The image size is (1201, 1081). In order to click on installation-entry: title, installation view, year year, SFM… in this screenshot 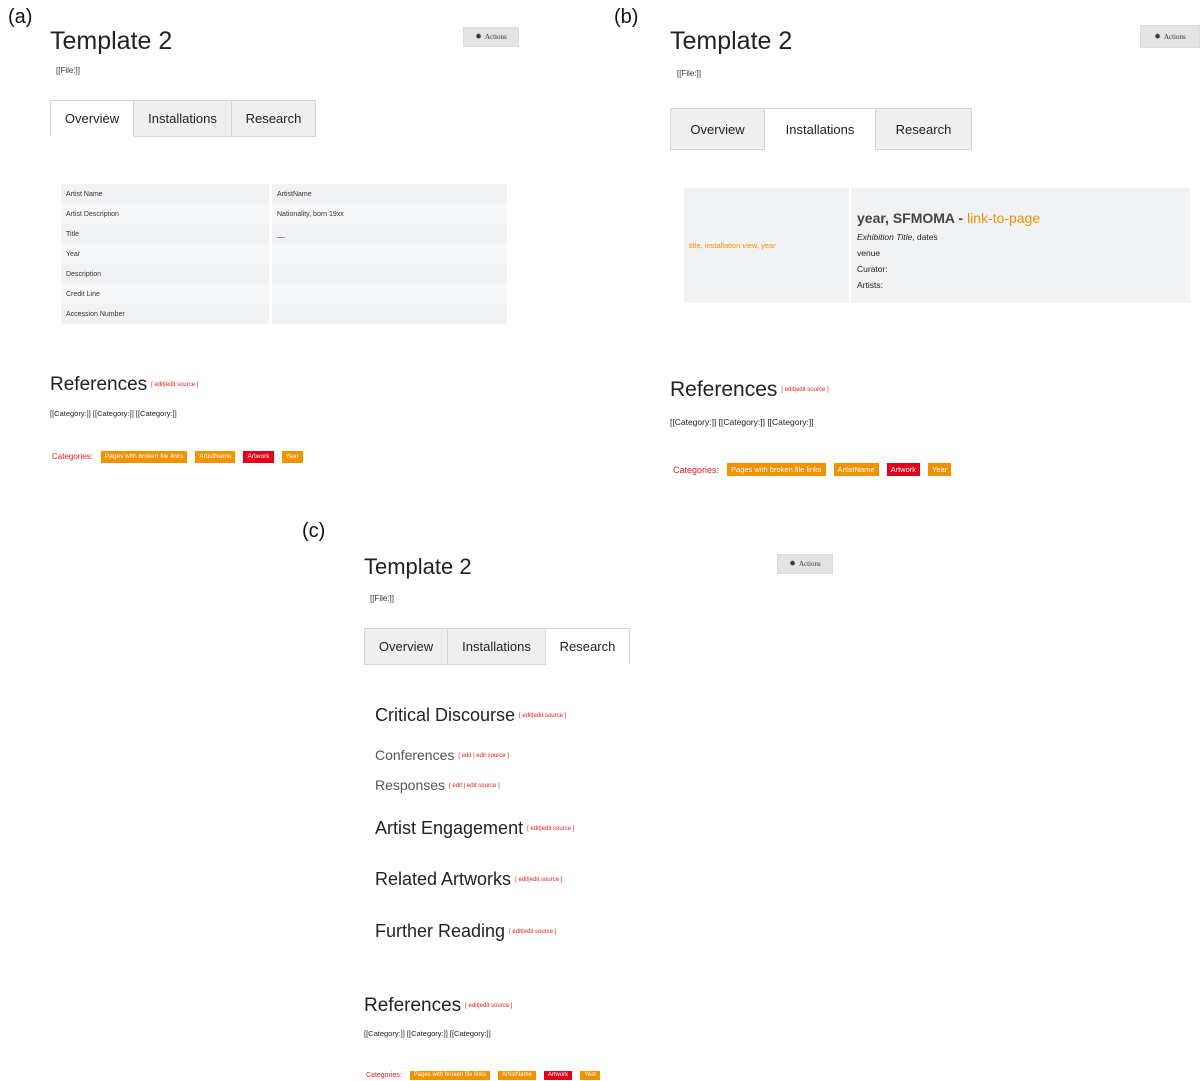, I will do `click(937, 245)`.